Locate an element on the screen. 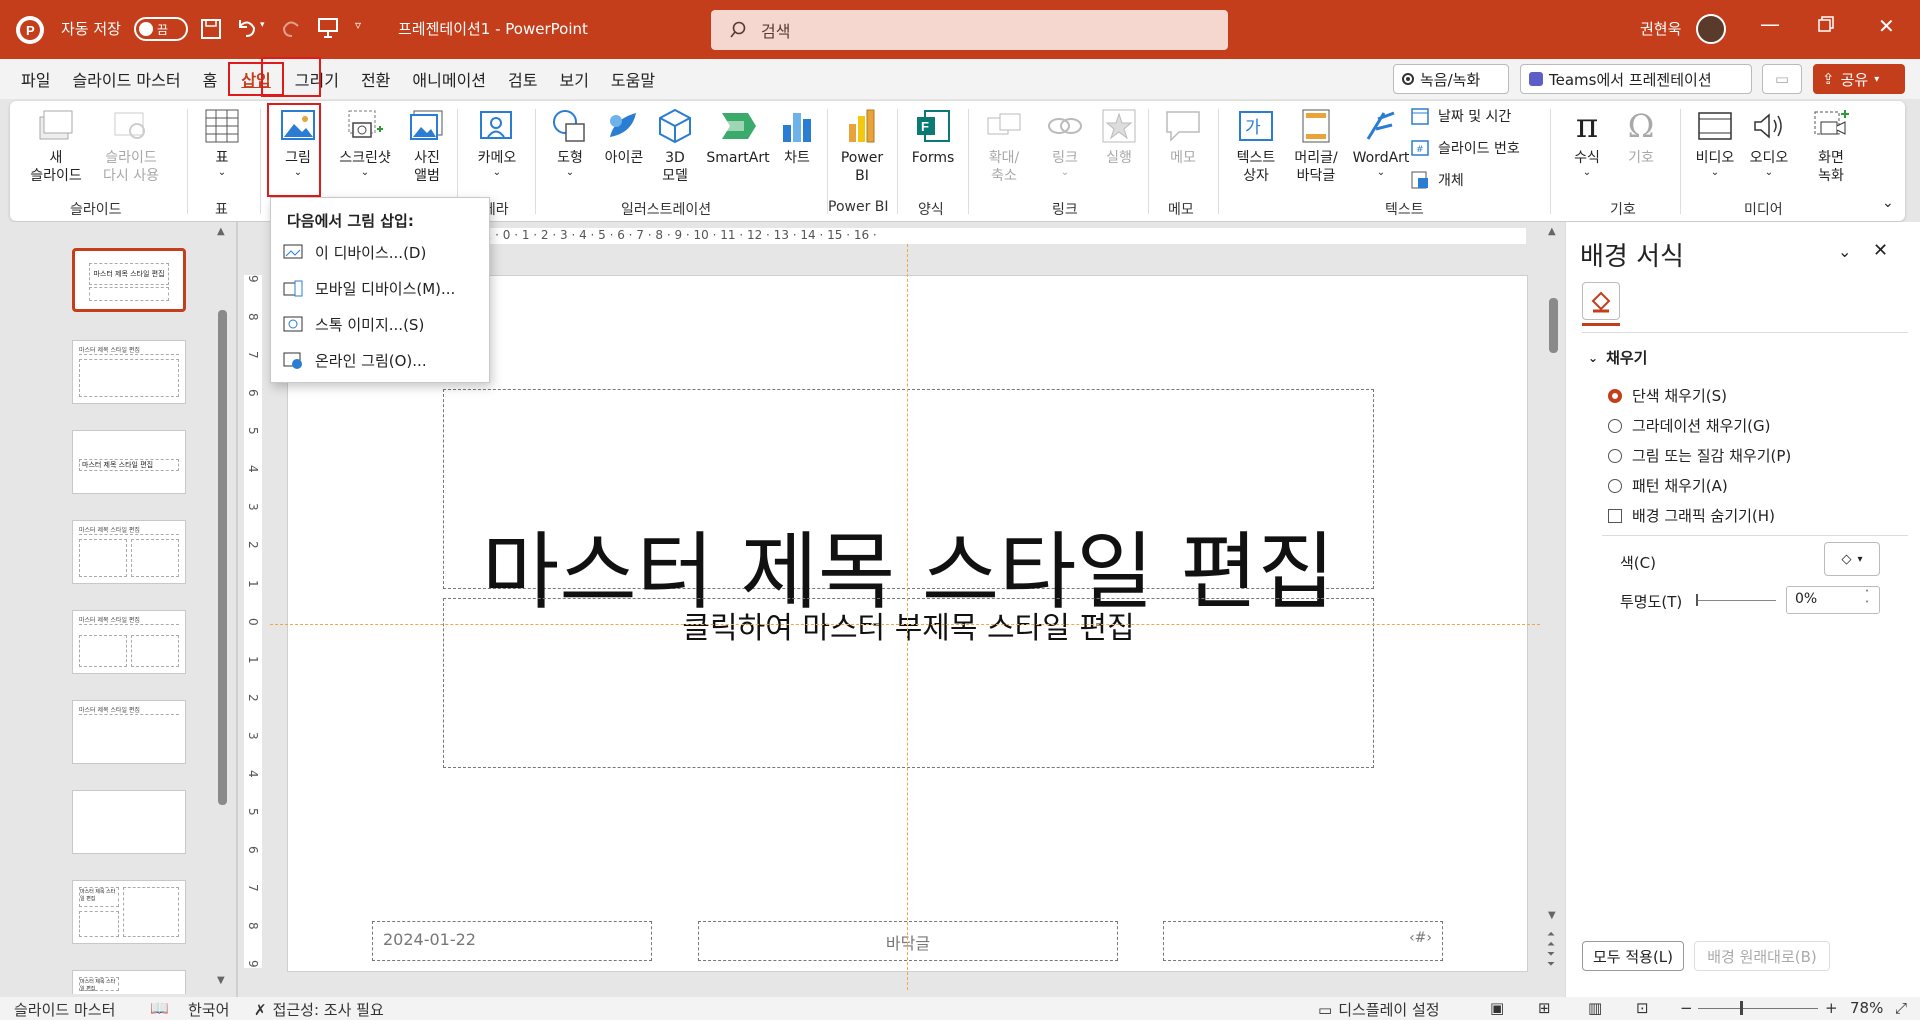  chart-button: 차트 is located at coordinates (797, 137).